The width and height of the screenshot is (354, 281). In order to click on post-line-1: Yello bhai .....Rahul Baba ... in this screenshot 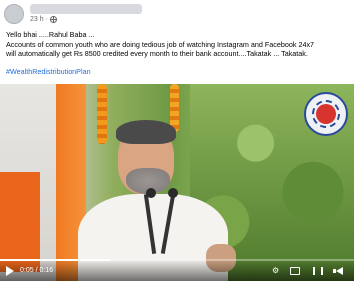, I will do `click(50, 34)`.